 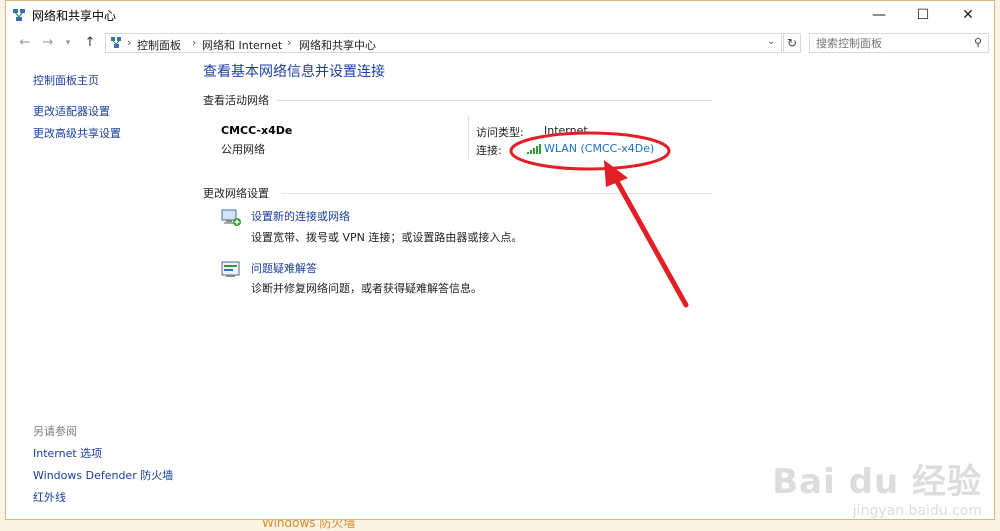 I want to click on wlan-connection-link: WLAN (CMCC-x4De), so click(x=599, y=148).